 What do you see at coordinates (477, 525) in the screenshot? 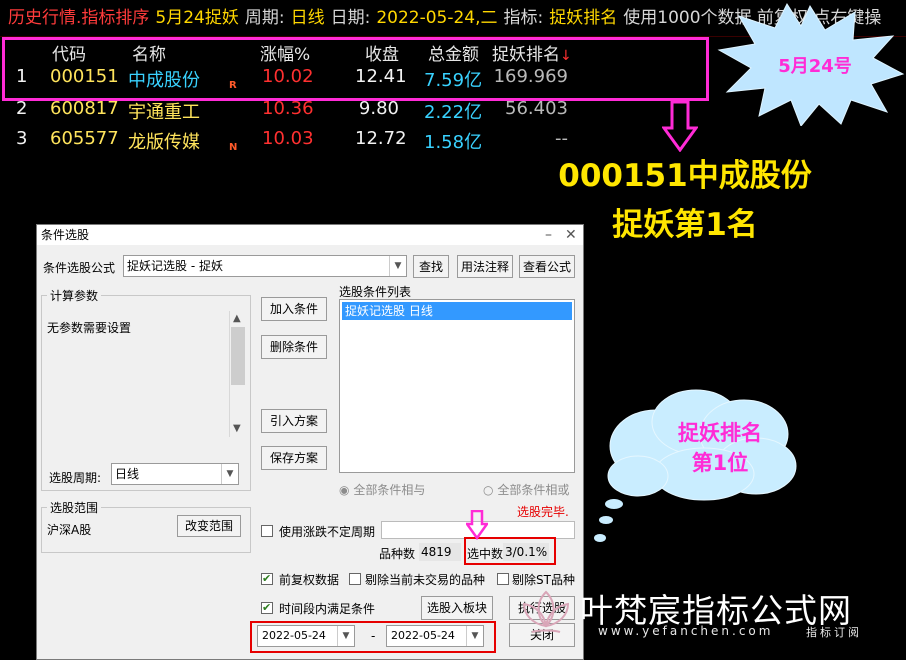
I see `small-down-arrow-icon` at bounding box center [477, 525].